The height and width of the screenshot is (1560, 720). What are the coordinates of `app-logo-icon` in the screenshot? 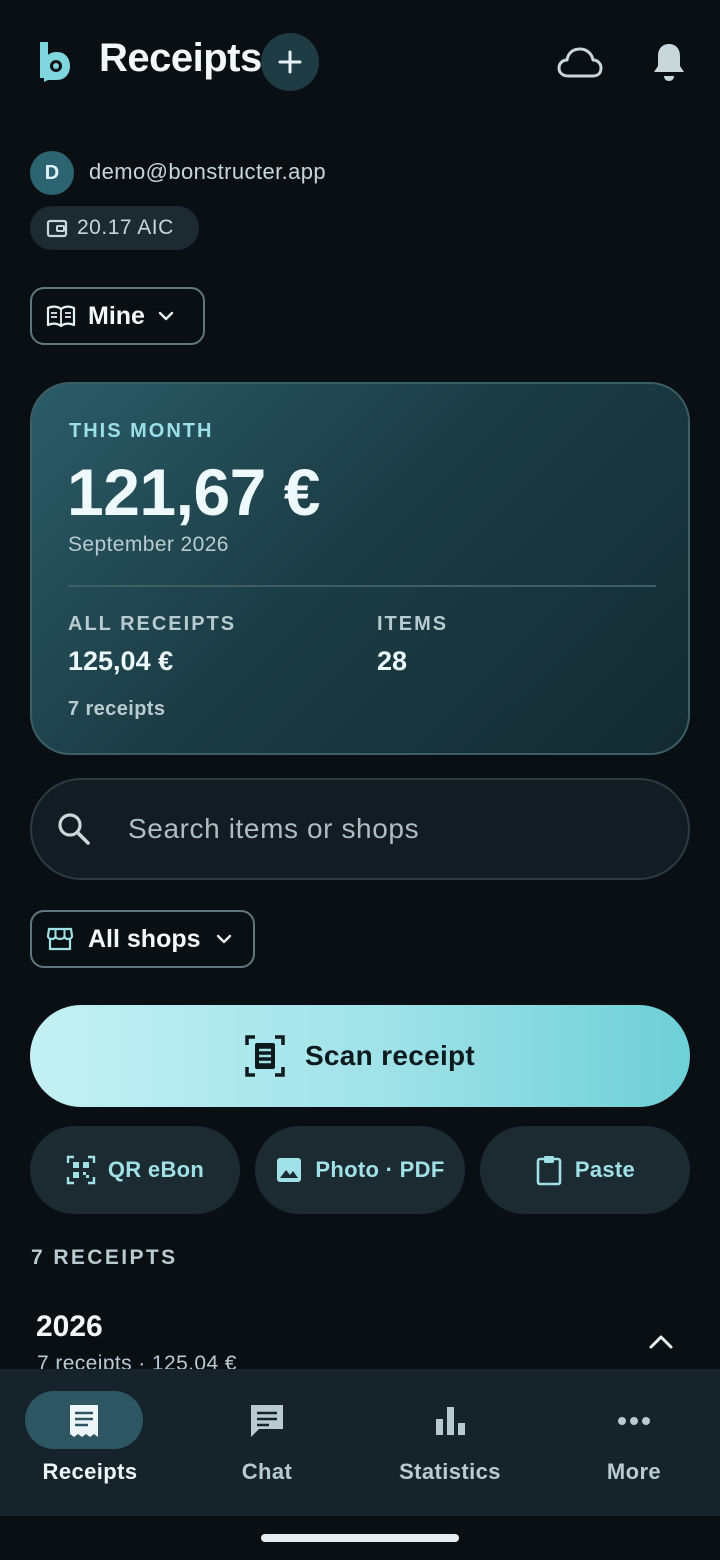 It's located at (55, 62).